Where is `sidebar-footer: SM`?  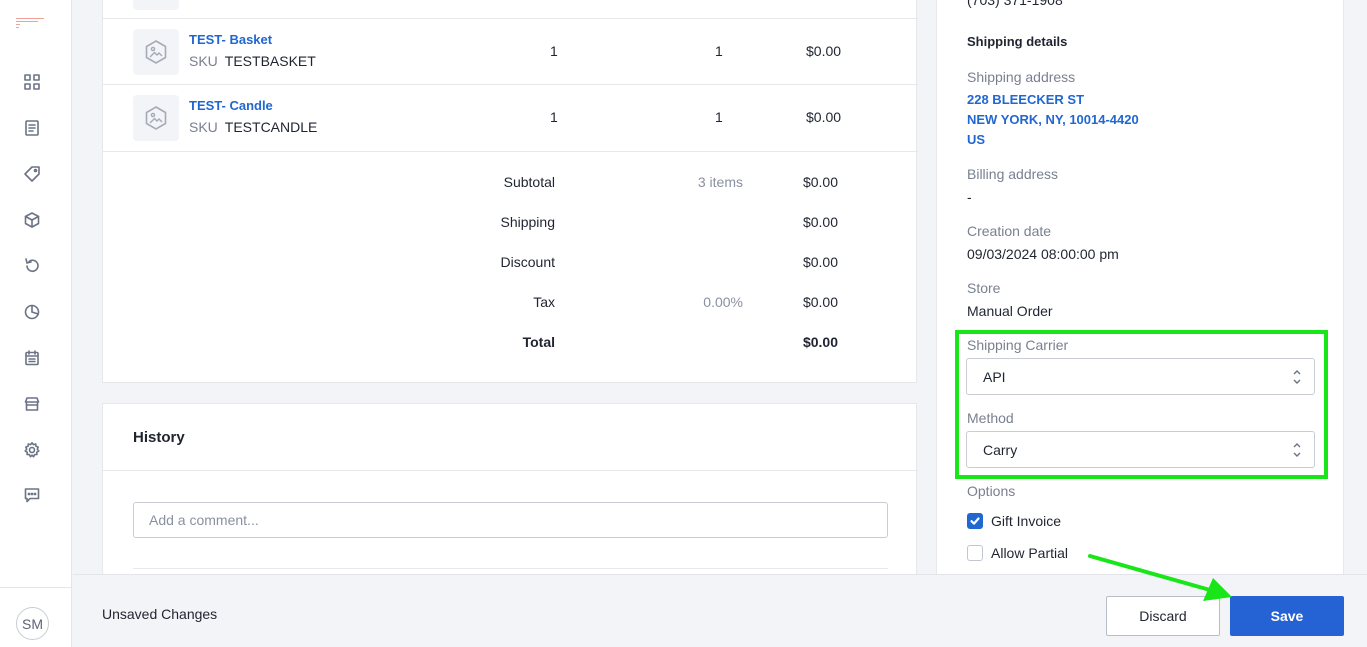
sidebar-footer: SM is located at coordinates (36, 617).